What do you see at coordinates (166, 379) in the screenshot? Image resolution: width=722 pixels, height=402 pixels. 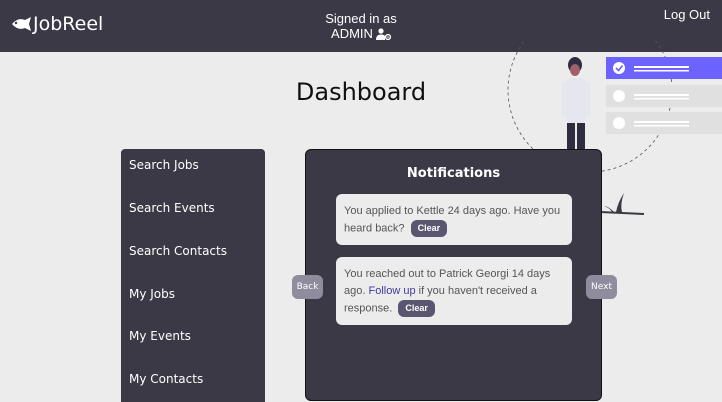 I see `sidebar-item-my-contacts: My Contacts` at bounding box center [166, 379].